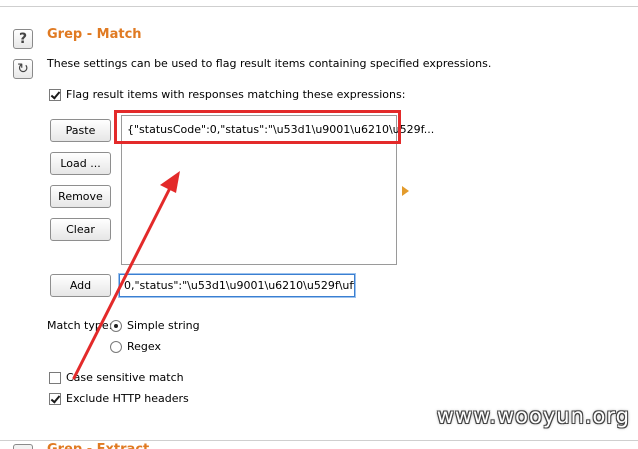 The image size is (638, 449). What do you see at coordinates (98, 445) in the screenshot?
I see `next-section-title: Grep - Extract` at bounding box center [98, 445].